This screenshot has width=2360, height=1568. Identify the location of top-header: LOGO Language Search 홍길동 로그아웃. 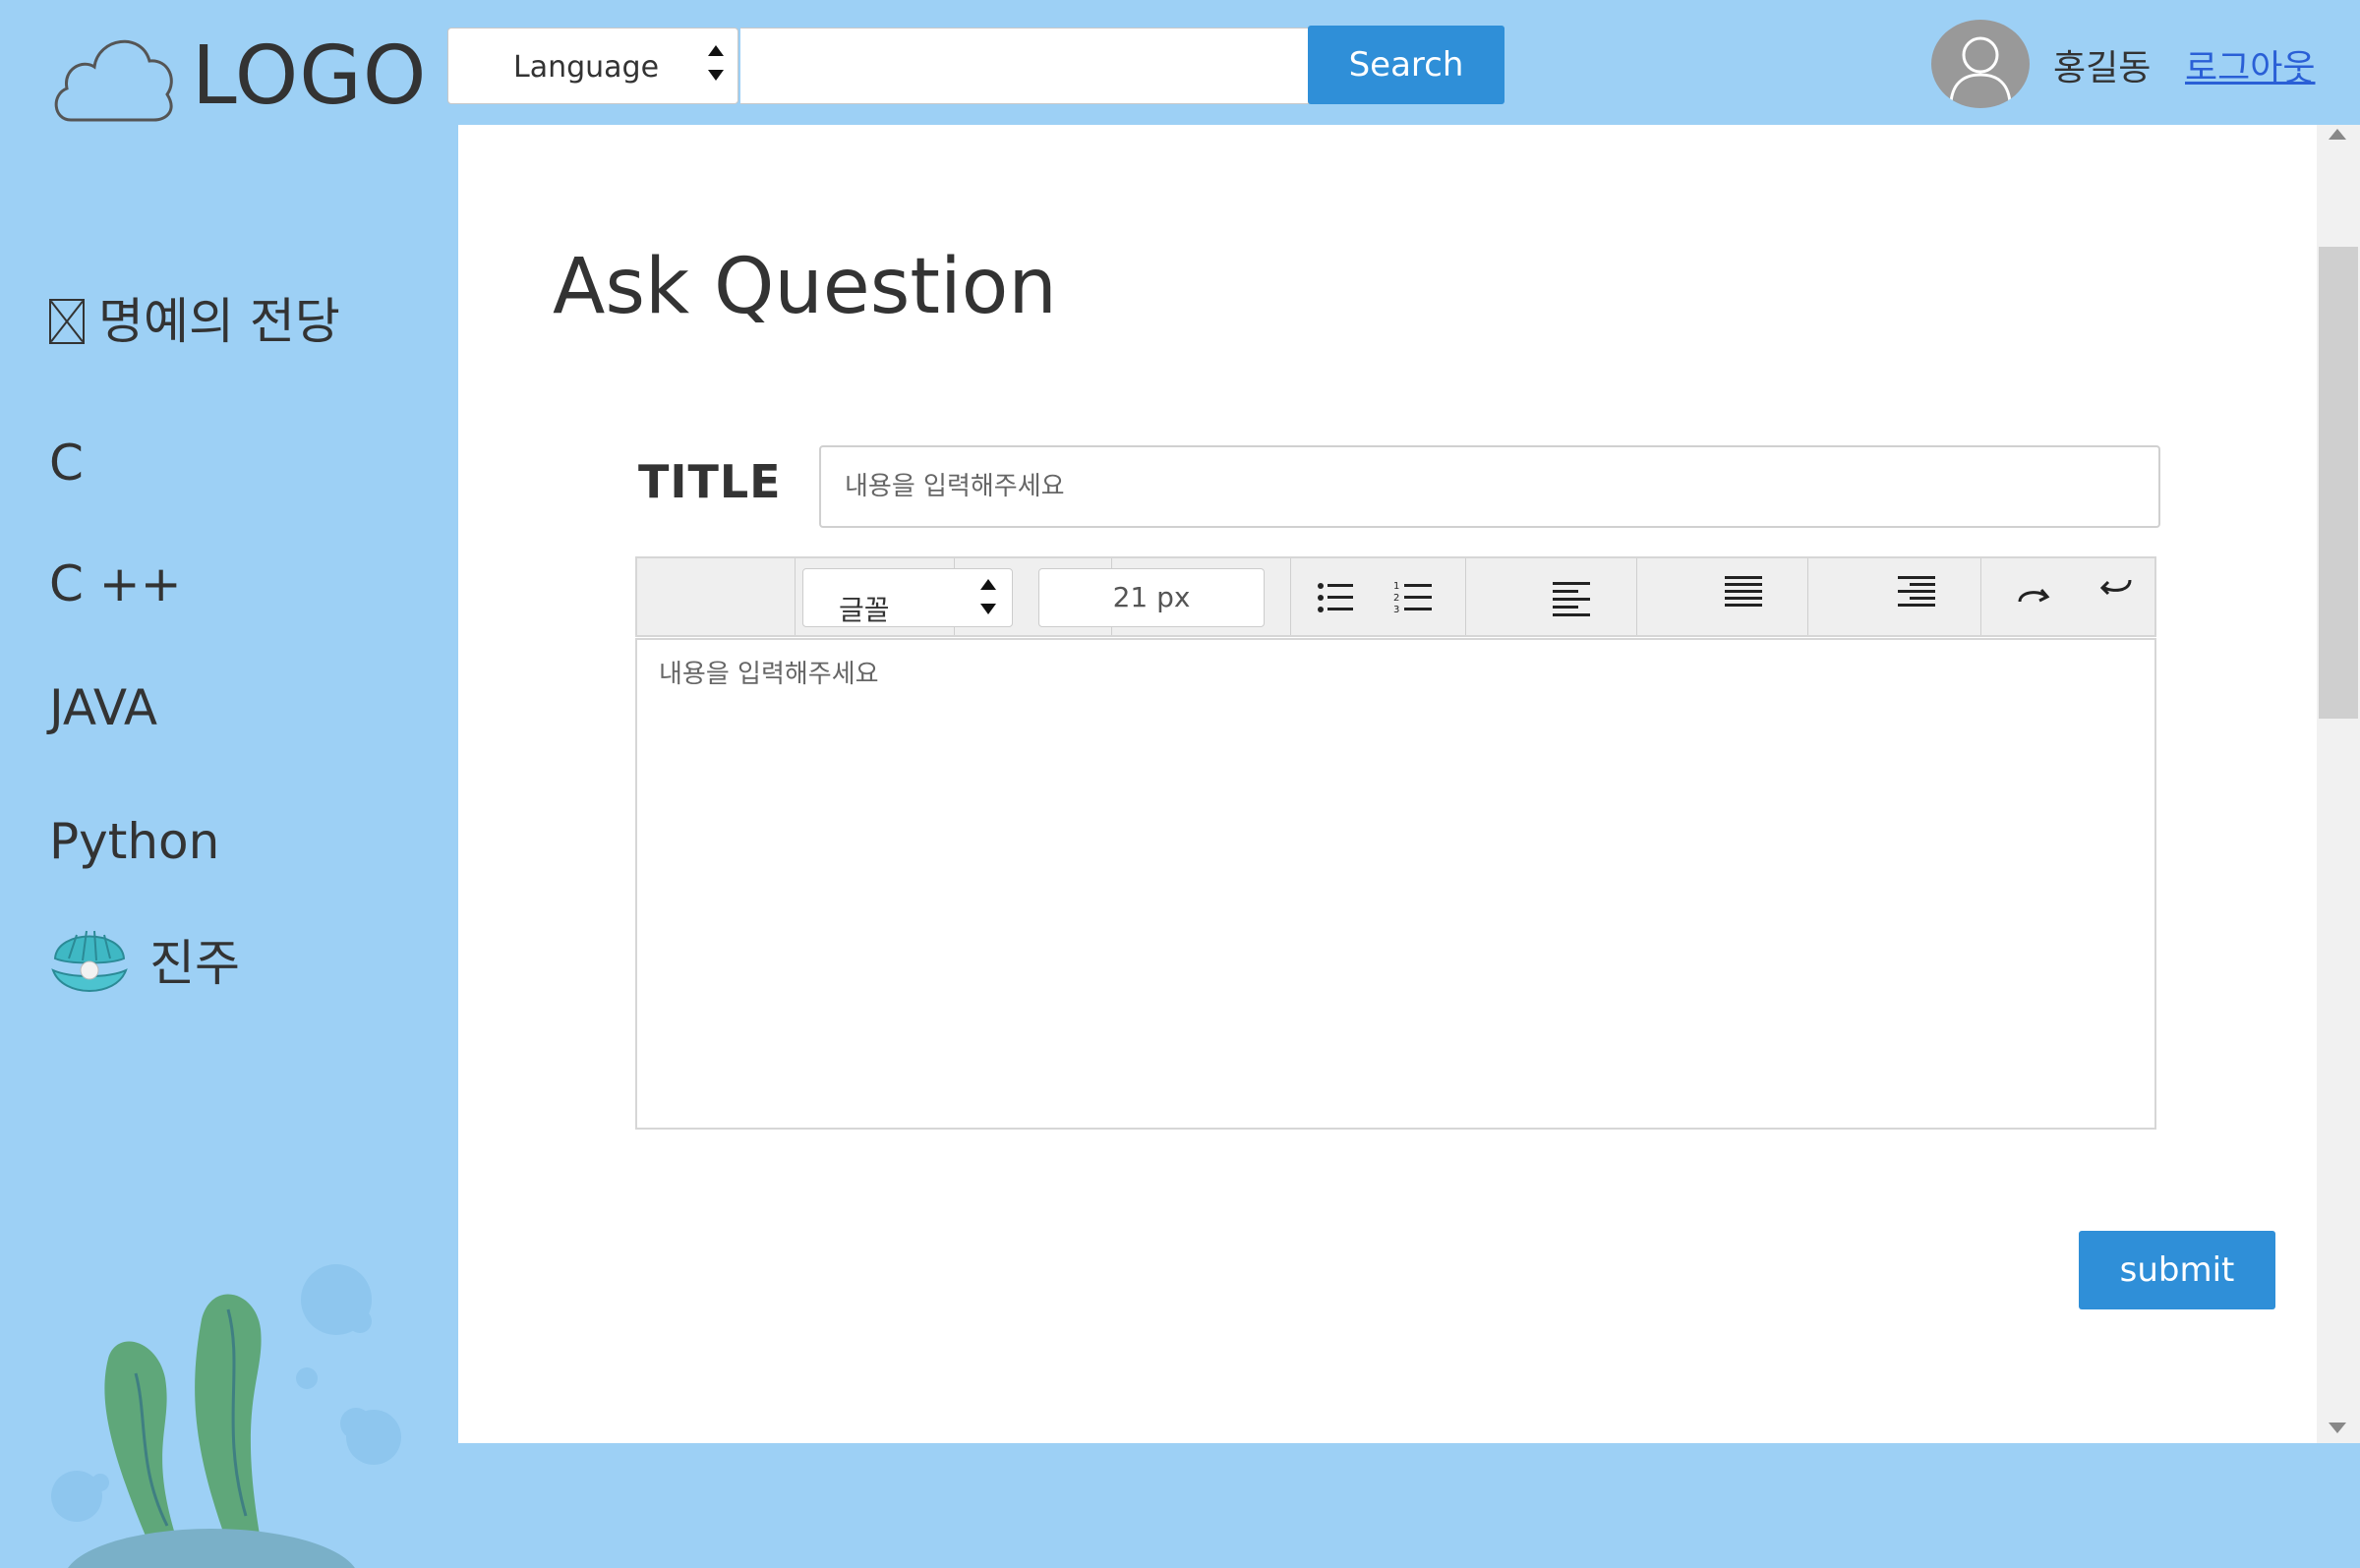
(1180, 63).